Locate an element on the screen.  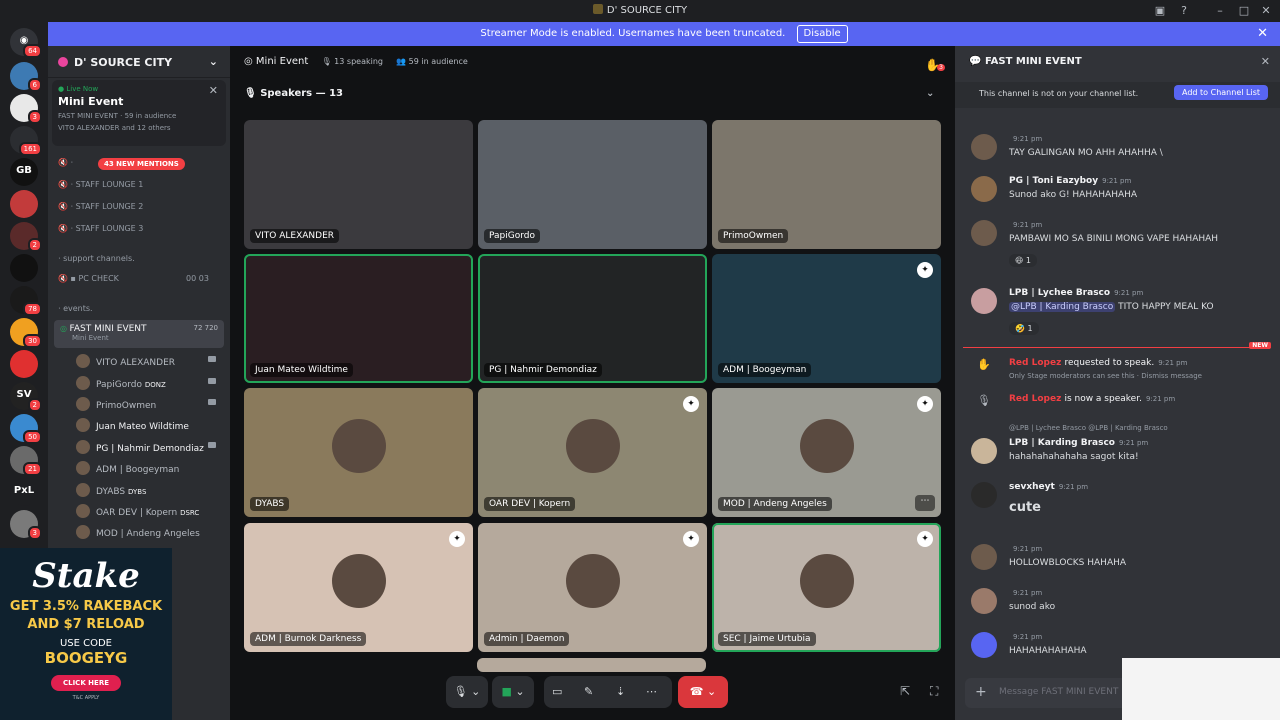
webcam-overlay is located at coordinates (1201, 689).